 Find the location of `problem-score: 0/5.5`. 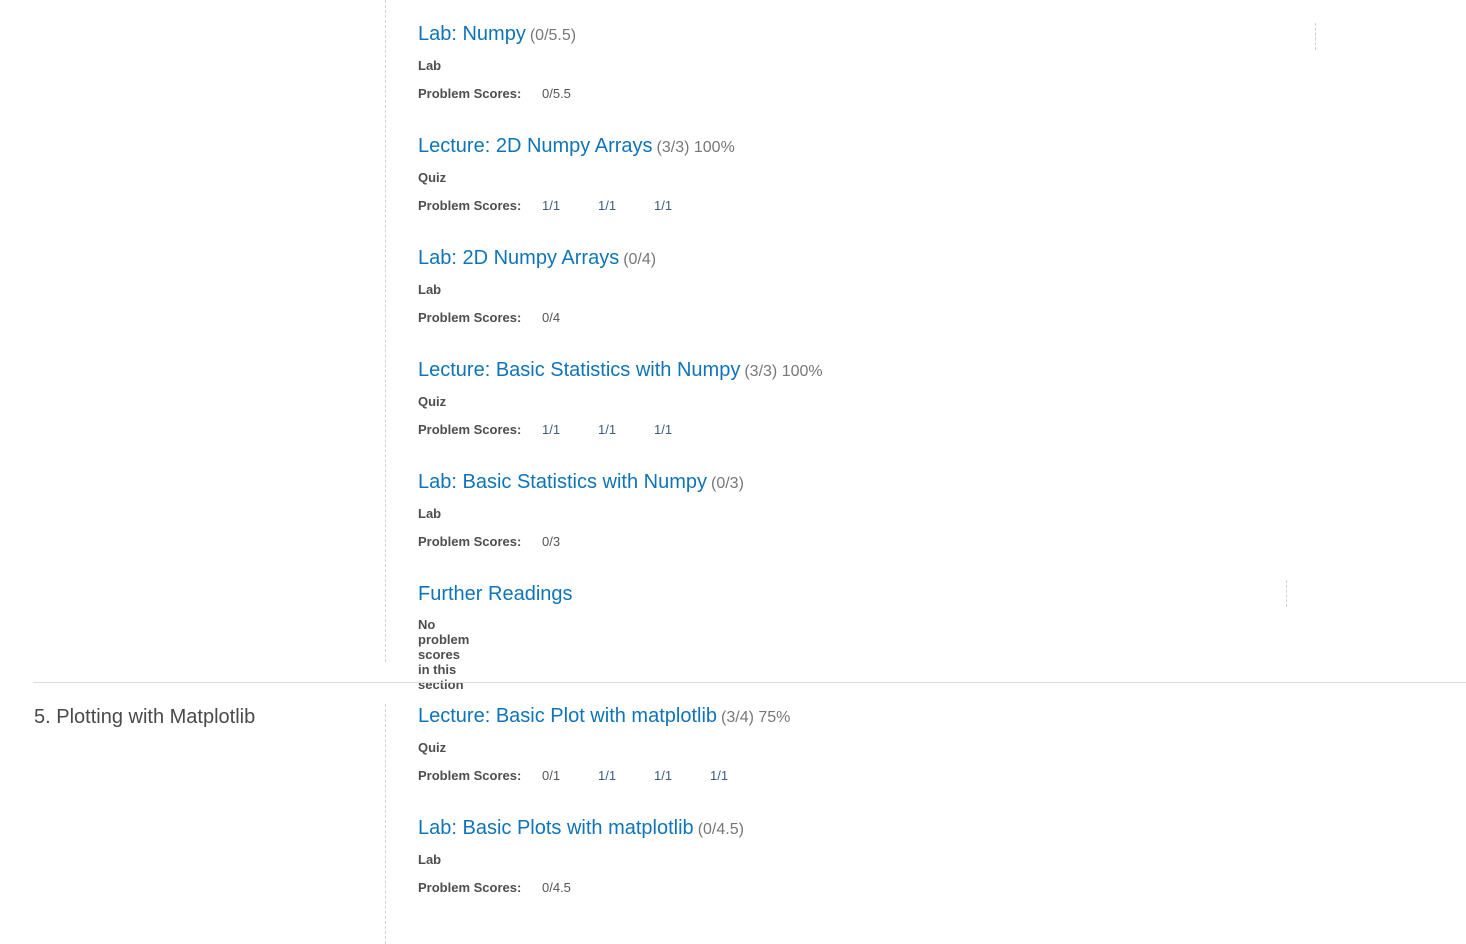

problem-score: 0/5.5 is located at coordinates (556, 93).